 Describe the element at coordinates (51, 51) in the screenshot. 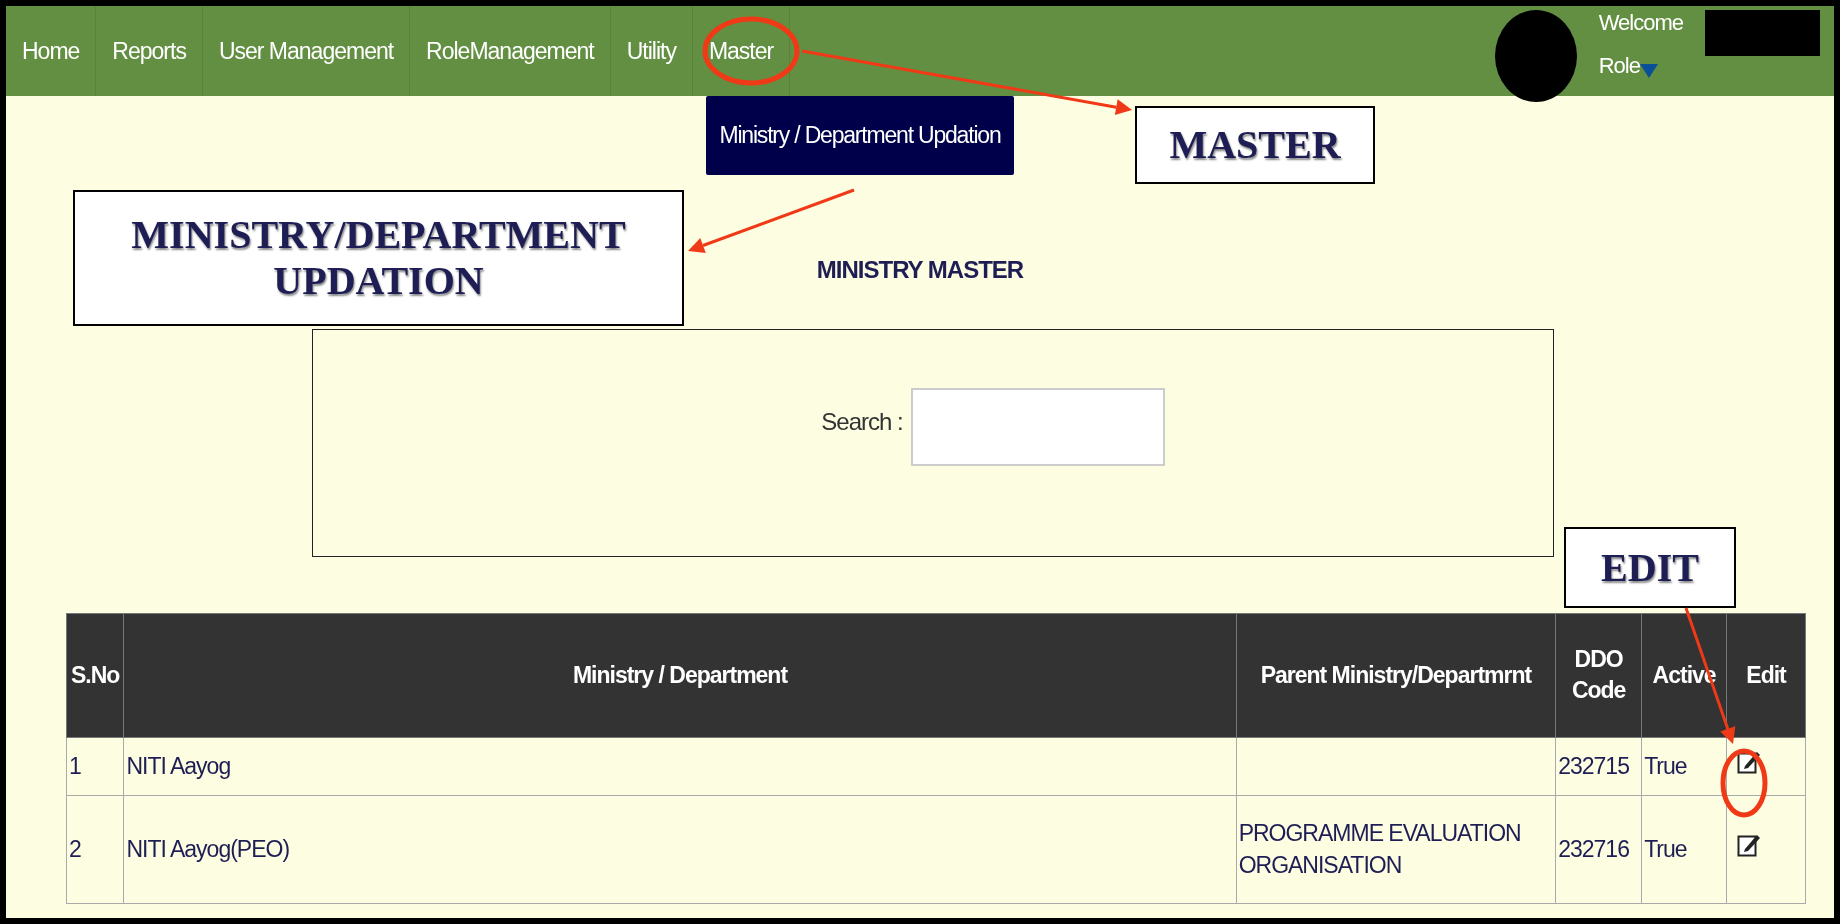

I see `nav-menu-item: Home` at that location.